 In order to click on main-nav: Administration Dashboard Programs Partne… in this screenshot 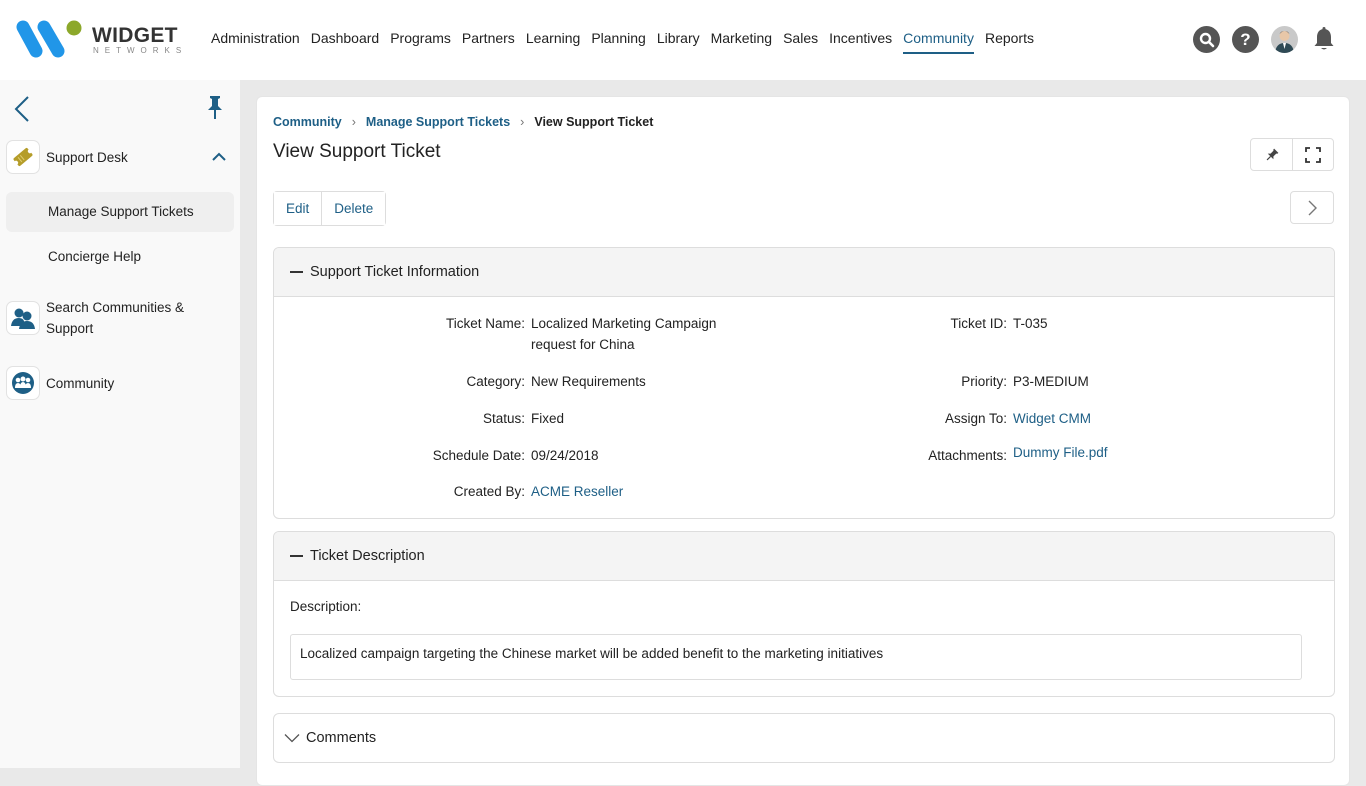, I will do `click(628, 42)`.